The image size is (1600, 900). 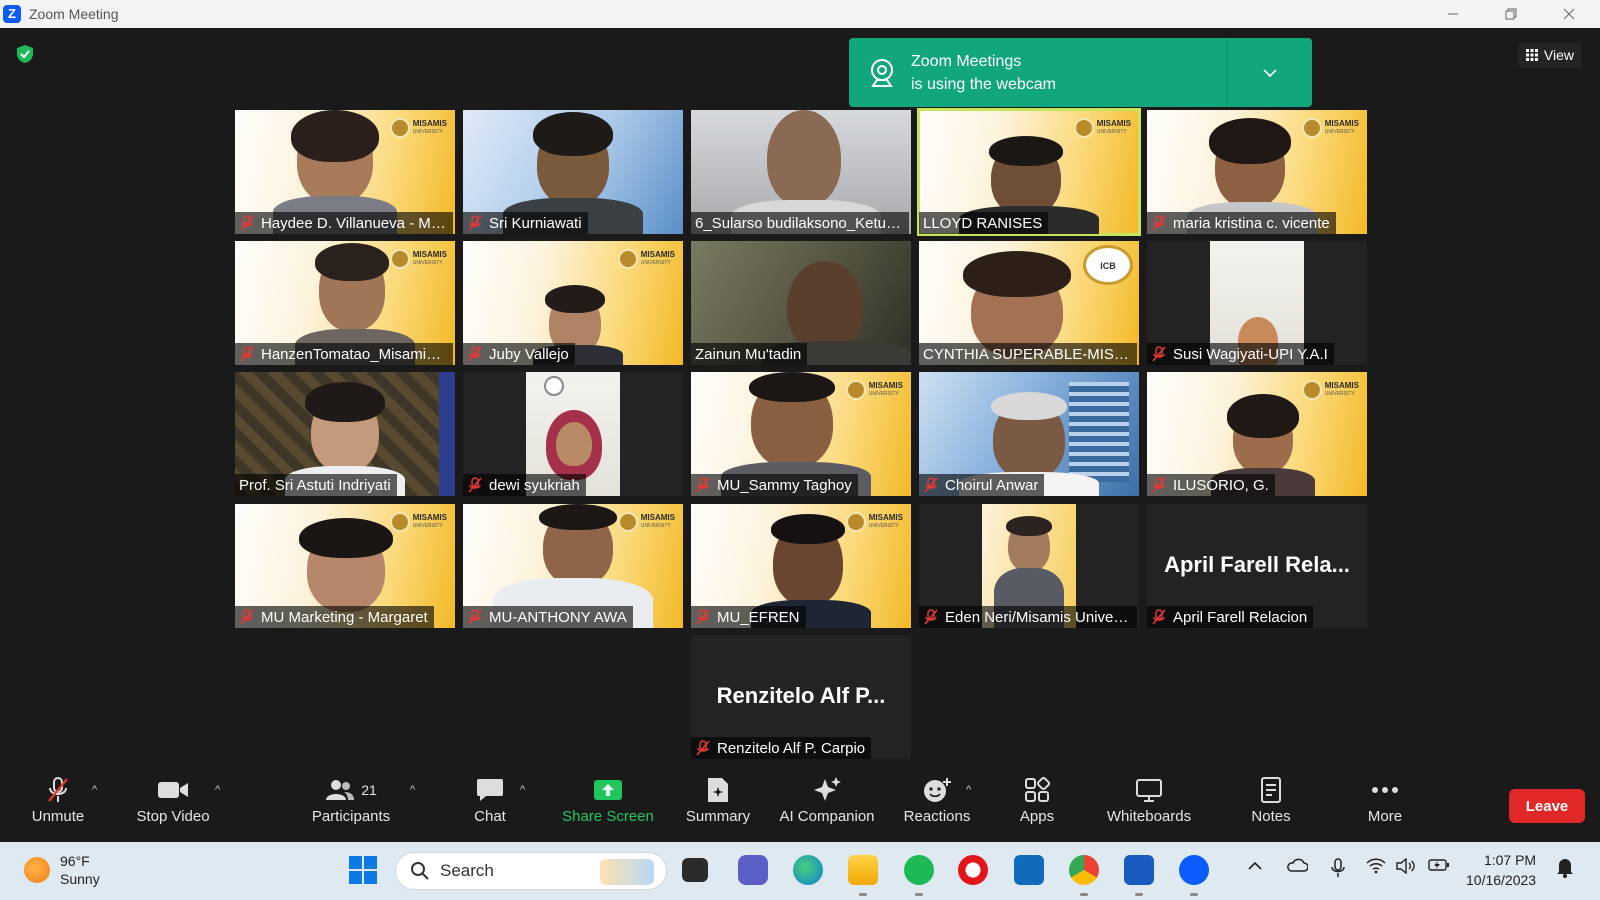 What do you see at coordinates (573, 566) in the screenshot?
I see `video-tile: MISAMIS UNIVERSITY MU-ANTHONY AWA` at bounding box center [573, 566].